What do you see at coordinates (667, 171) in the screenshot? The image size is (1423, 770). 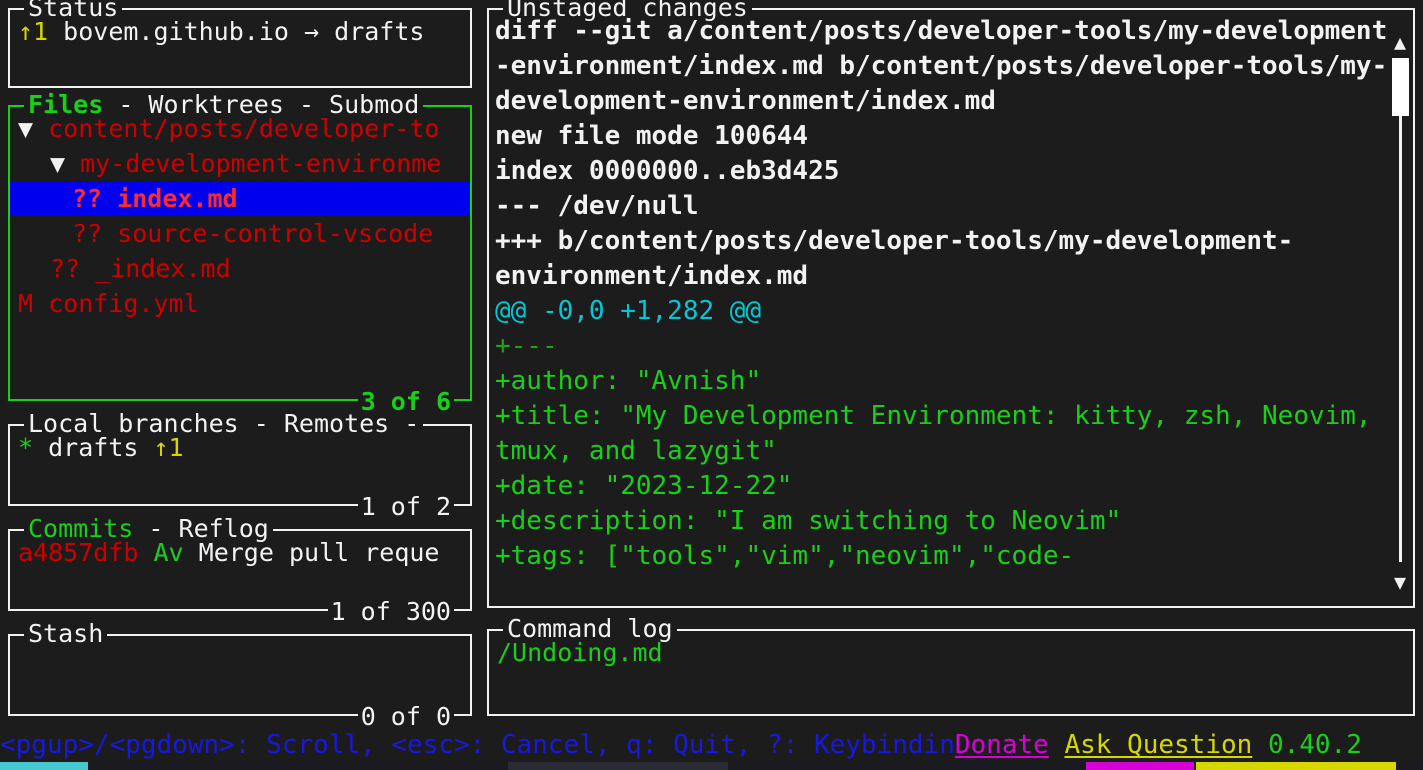 I see `diff-line: index 0000000..eb3d425` at bounding box center [667, 171].